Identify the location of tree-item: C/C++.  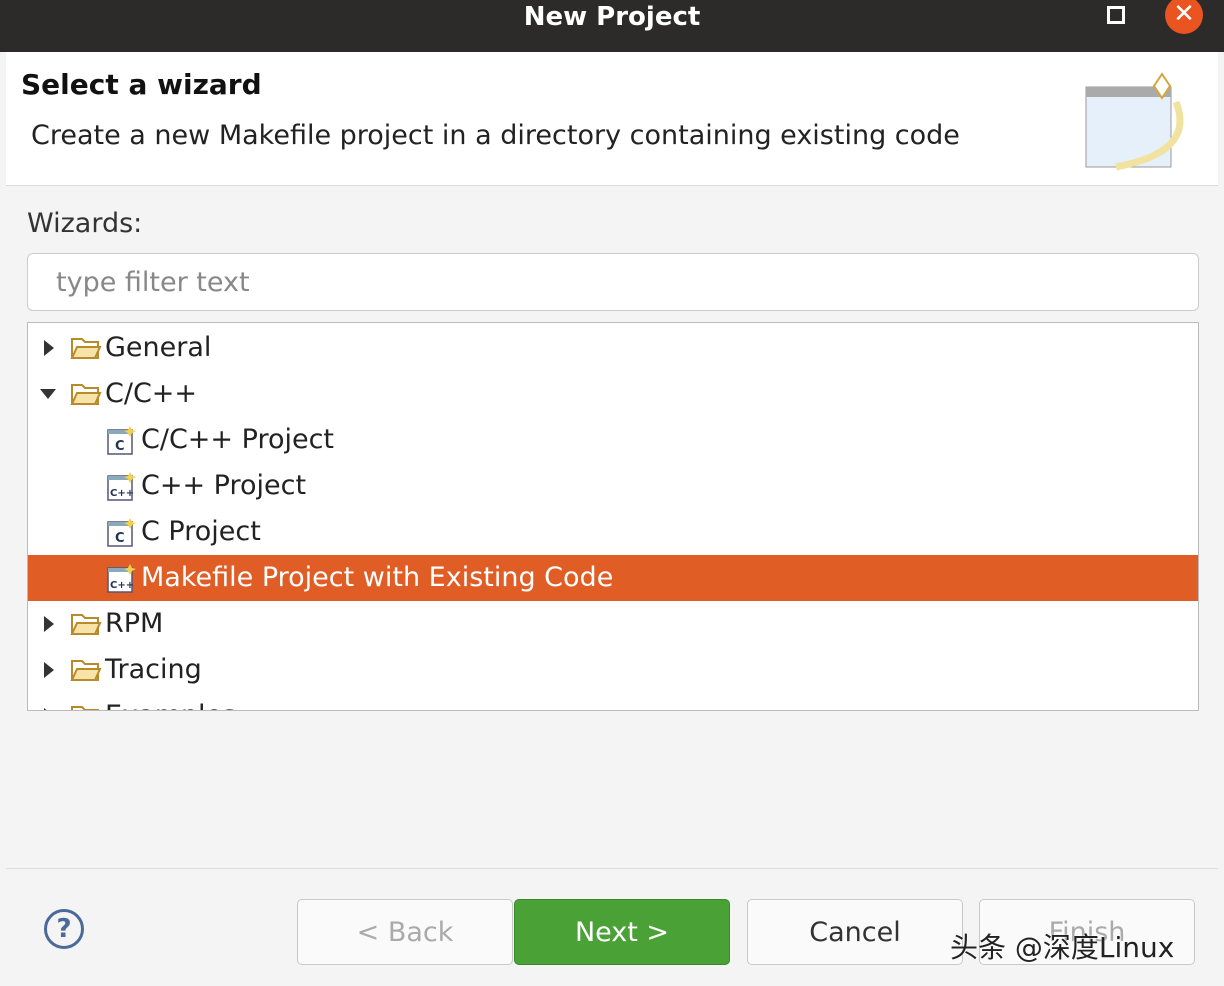
(613, 394).